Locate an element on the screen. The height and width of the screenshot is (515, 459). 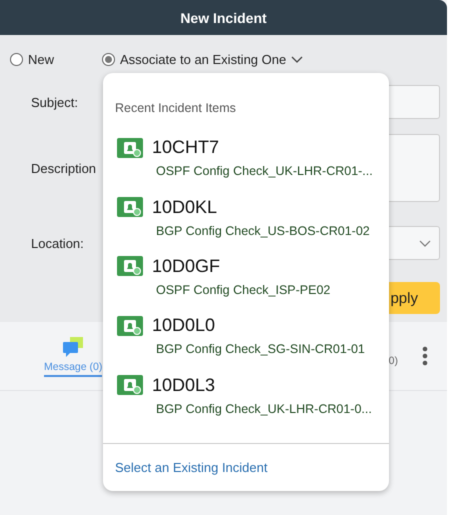
incident-id: 10D0L0 is located at coordinates (184, 325).